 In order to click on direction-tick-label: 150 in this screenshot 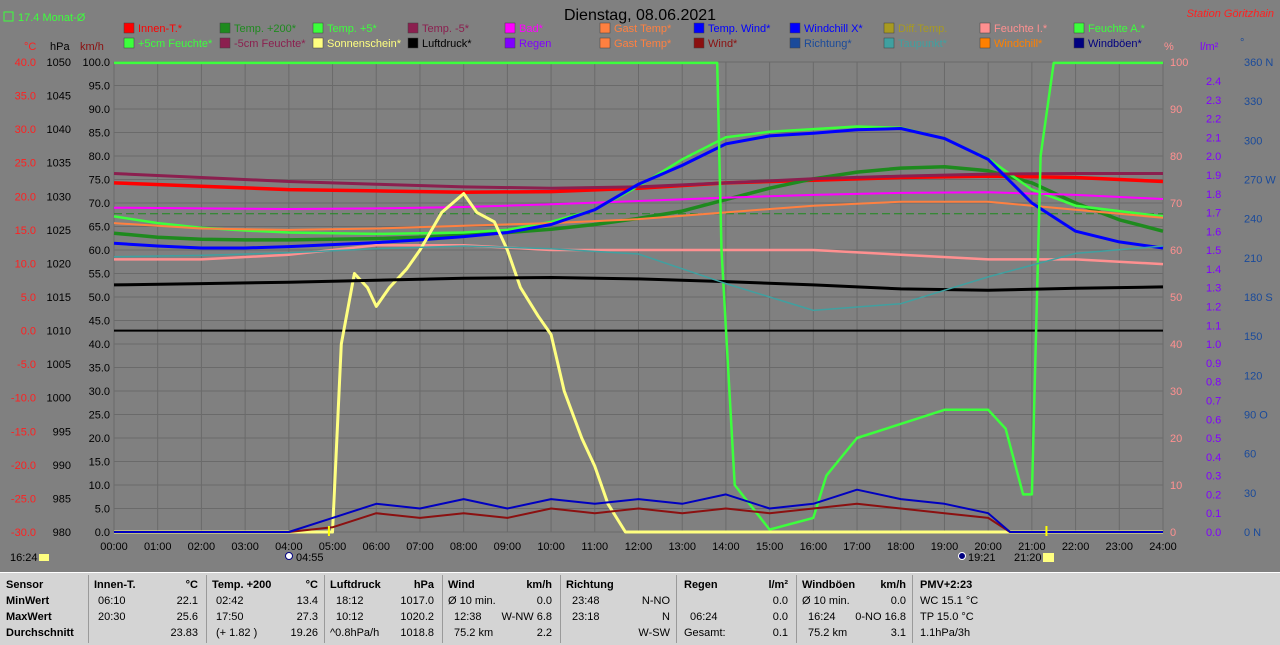, I will do `click(1253, 337)`.